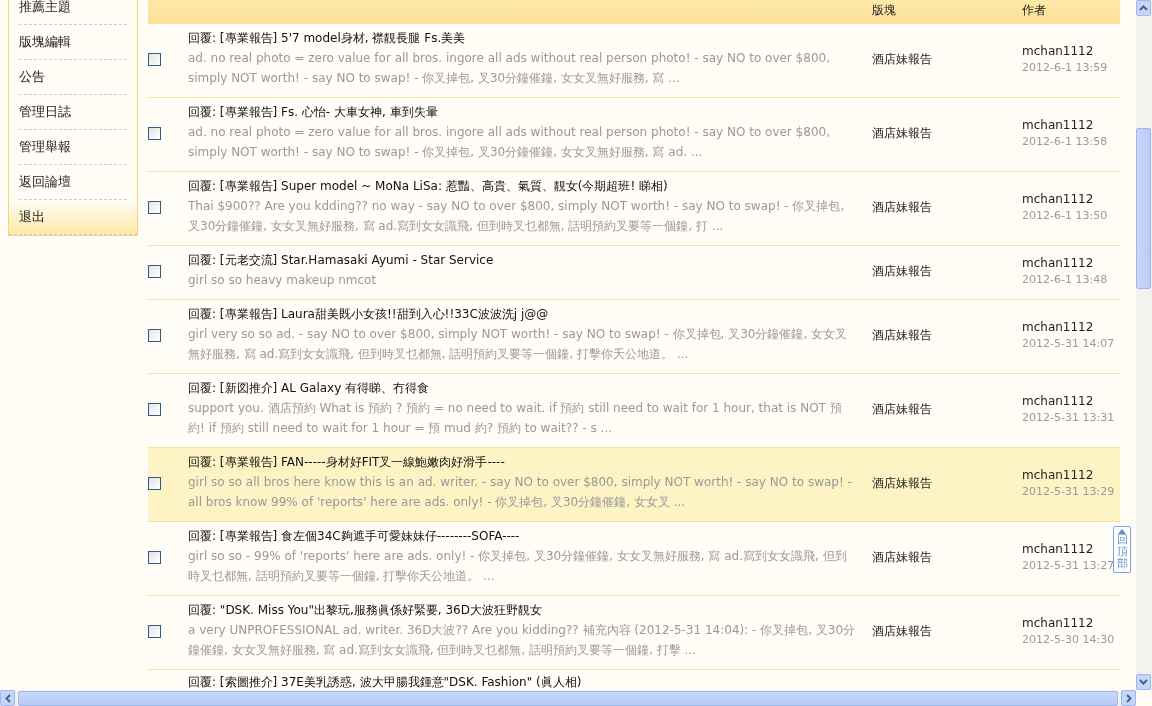  What do you see at coordinates (884, 10) in the screenshot?
I see `column-header: 版塊` at bounding box center [884, 10].